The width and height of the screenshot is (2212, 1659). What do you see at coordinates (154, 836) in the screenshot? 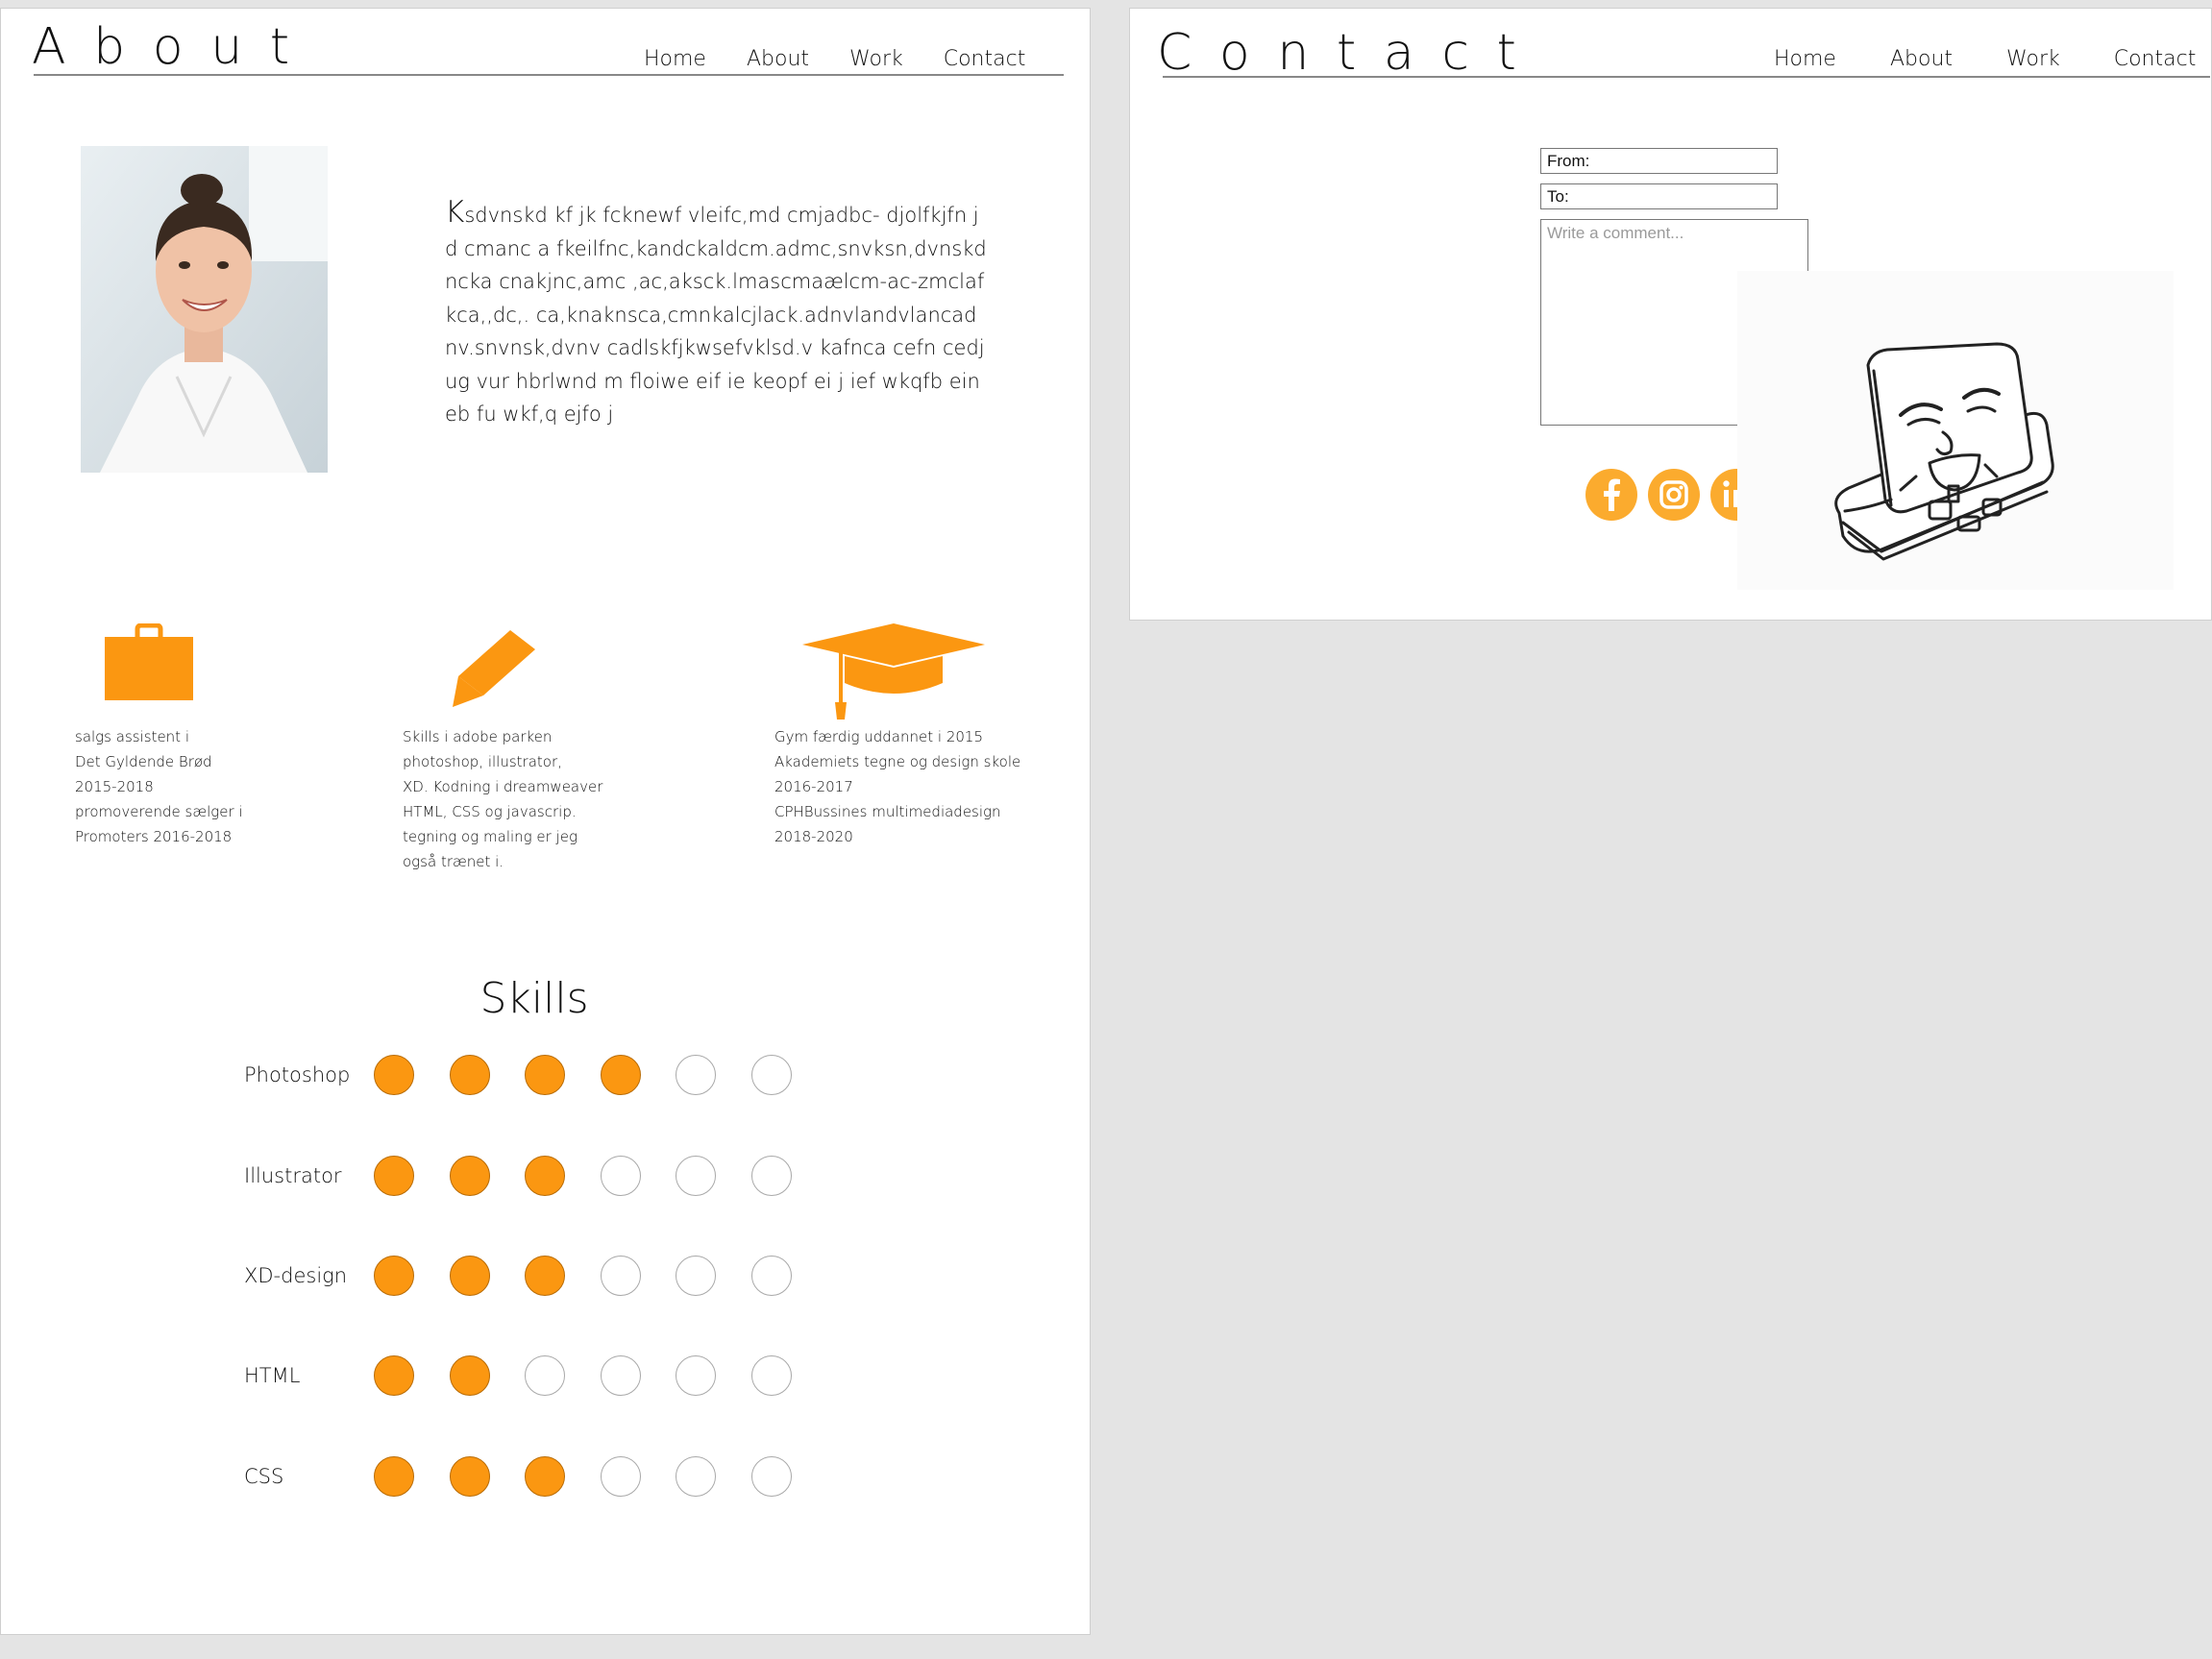
I see `info-line: Promoters 2016-2018` at bounding box center [154, 836].